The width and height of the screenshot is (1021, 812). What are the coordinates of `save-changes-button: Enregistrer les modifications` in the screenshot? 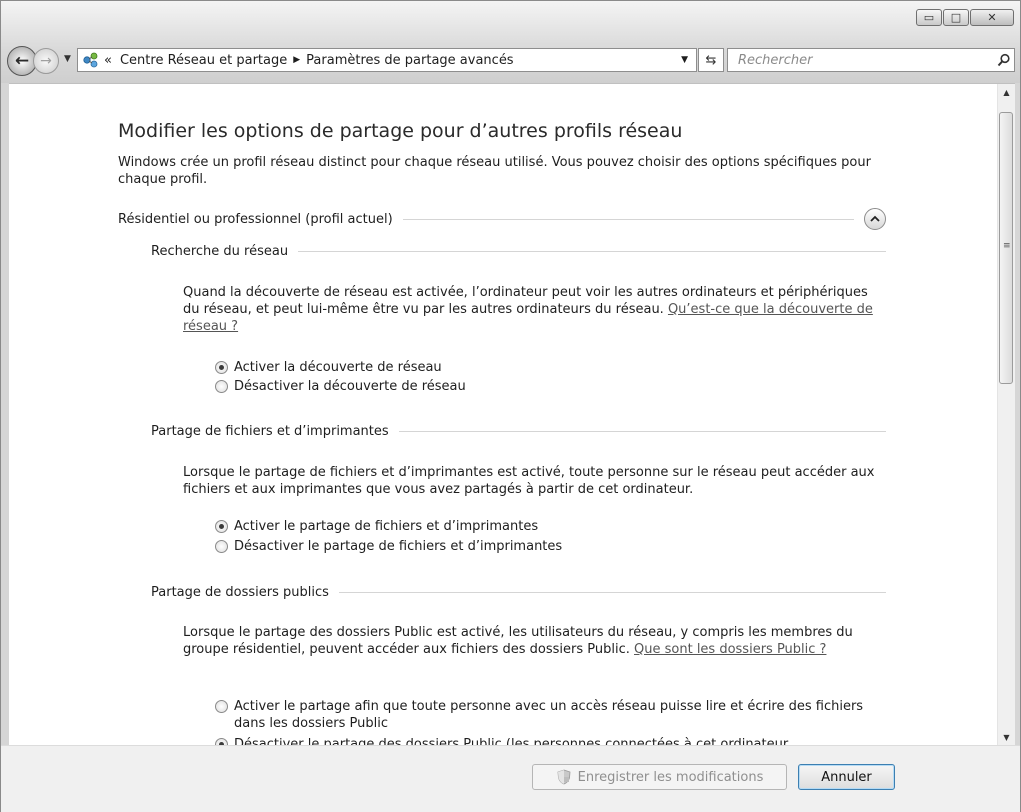 It's located at (659, 777).